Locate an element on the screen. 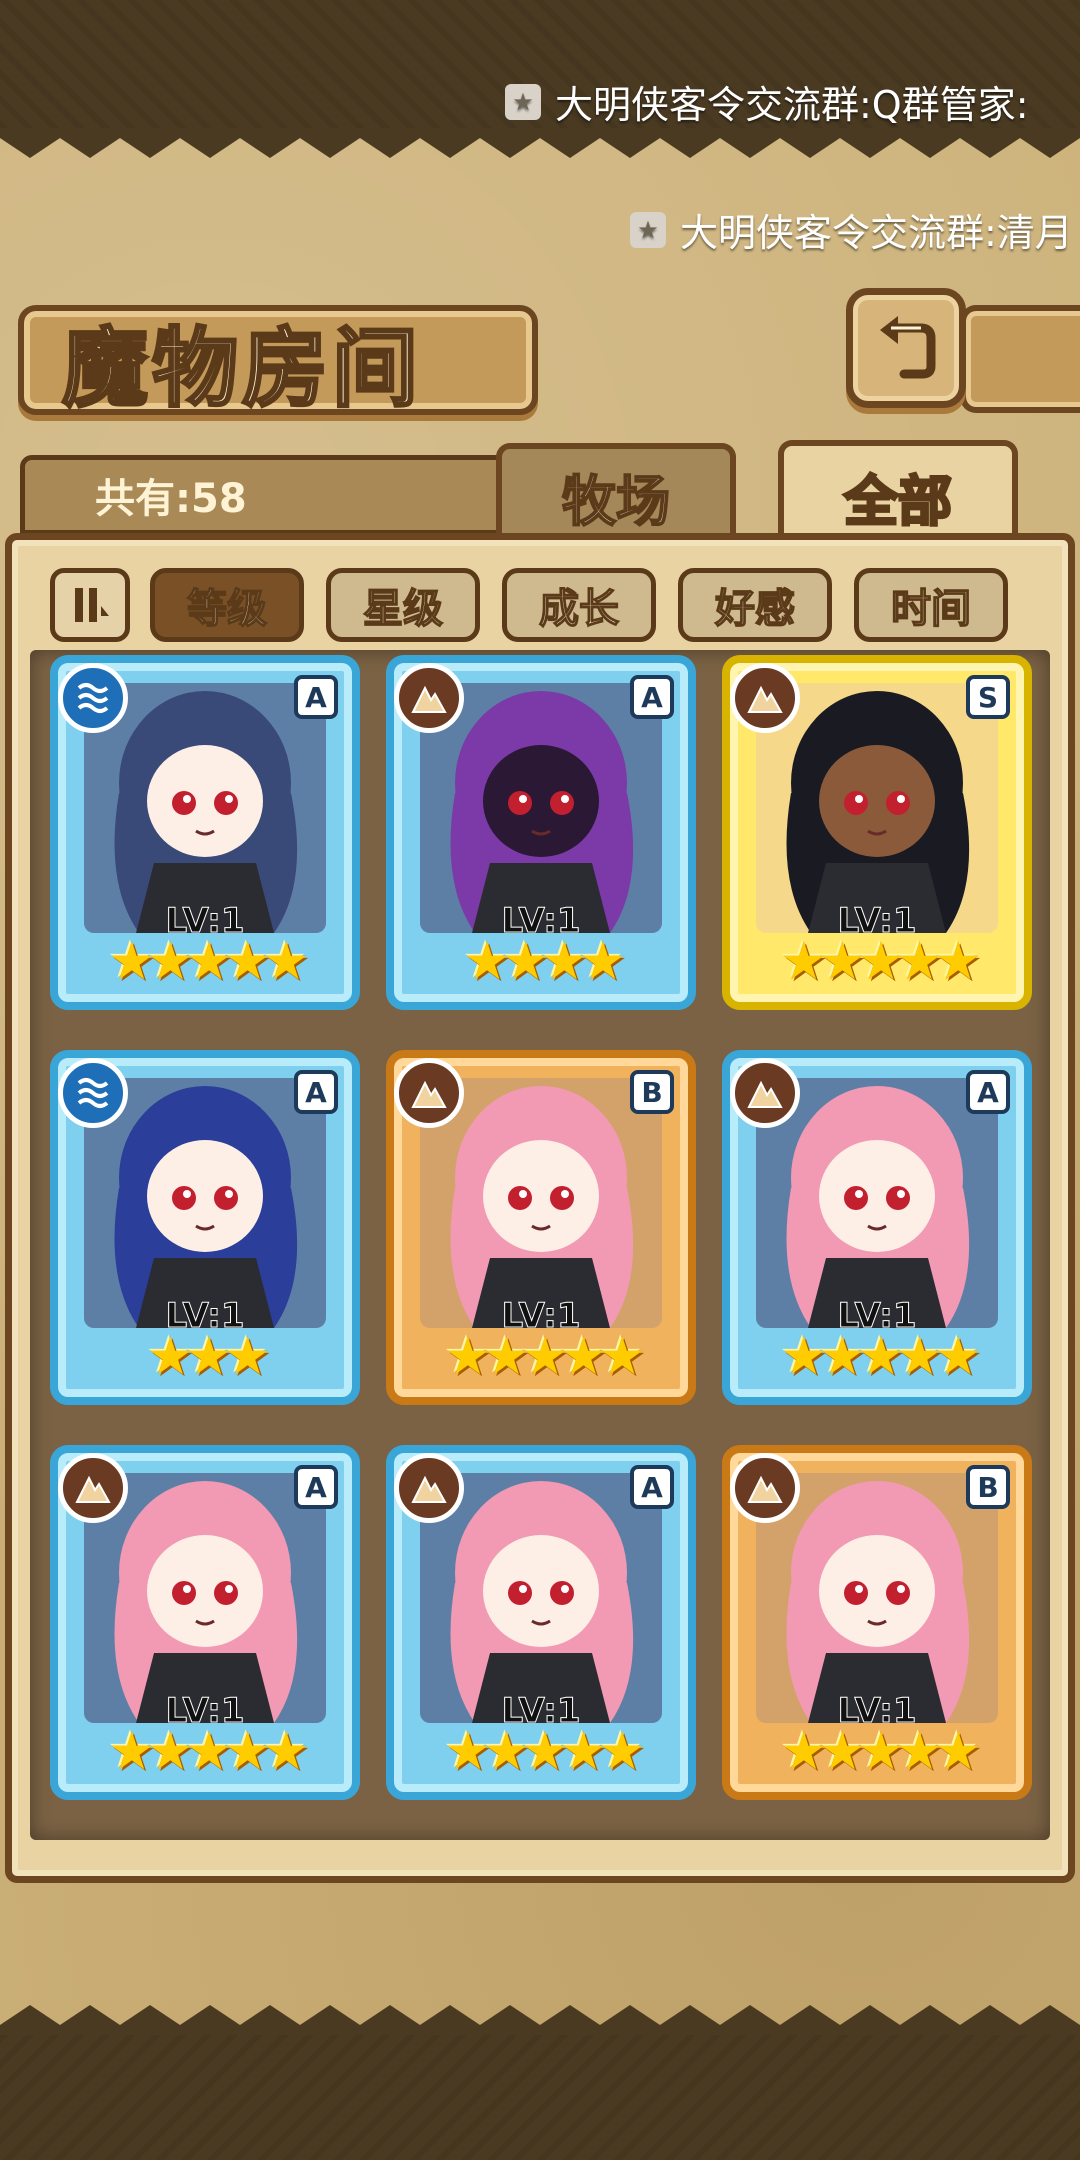 The image size is (1080, 2160). bottom-border is located at coordinates (540, 2097).